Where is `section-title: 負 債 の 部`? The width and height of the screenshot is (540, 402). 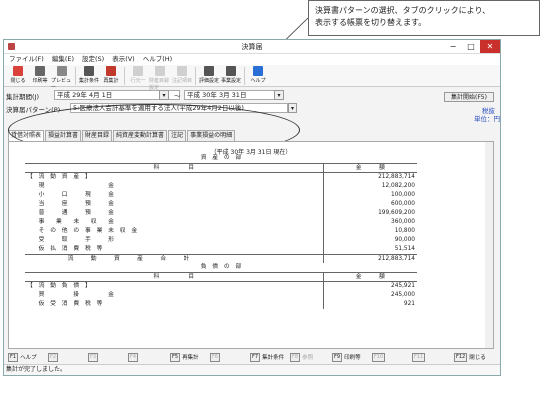 section-title: 負 債 の 部 is located at coordinates (221, 268).